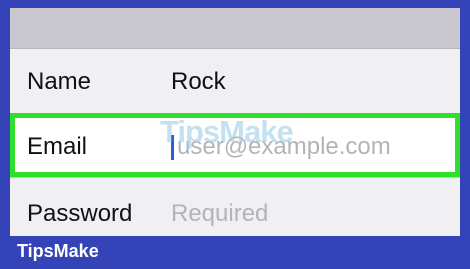  Describe the element at coordinates (58, 251) in the screenshot. I see `tipsmake-brand-label: TipsMake` at that location.